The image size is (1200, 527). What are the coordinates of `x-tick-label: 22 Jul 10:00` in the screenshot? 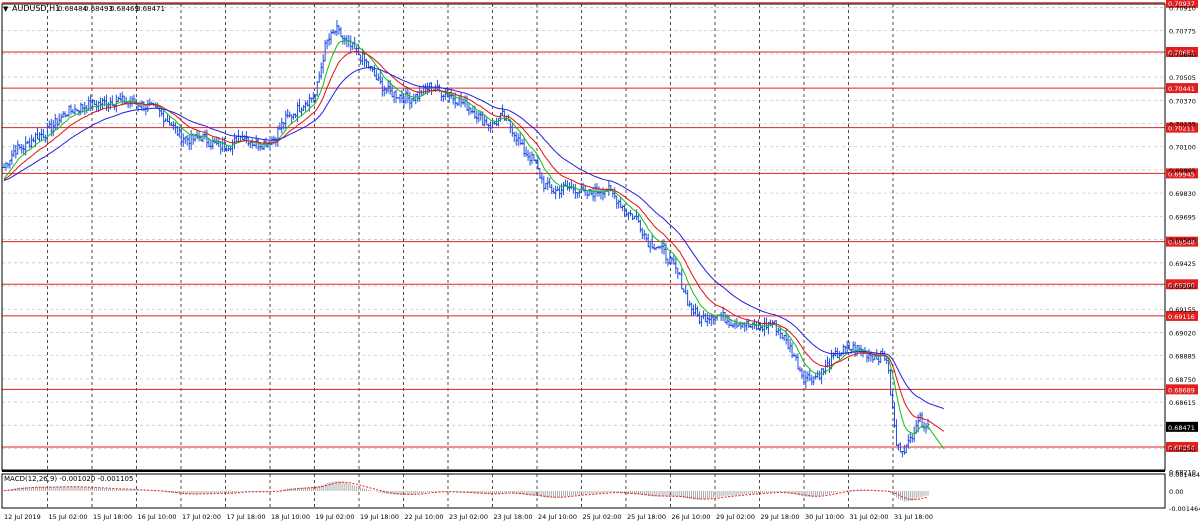 It's located at (424, 517).